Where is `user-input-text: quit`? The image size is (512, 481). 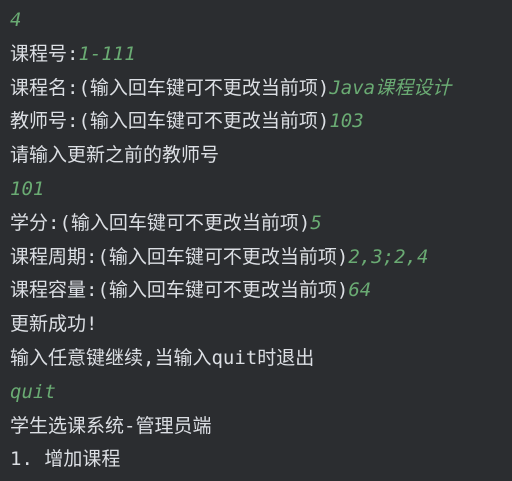
user-input-text: quit is located at coordinates (33, 391).